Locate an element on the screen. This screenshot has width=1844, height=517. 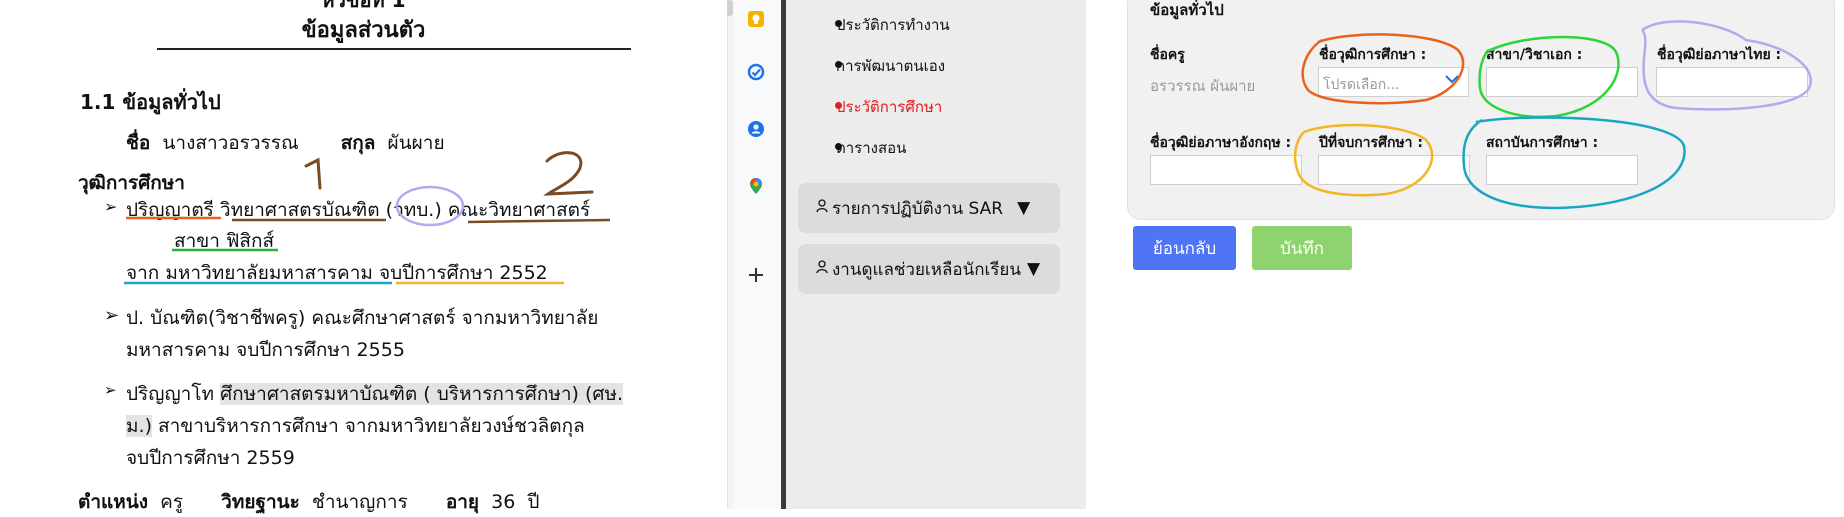
contacts-icon is located at coordinates (756, 129).